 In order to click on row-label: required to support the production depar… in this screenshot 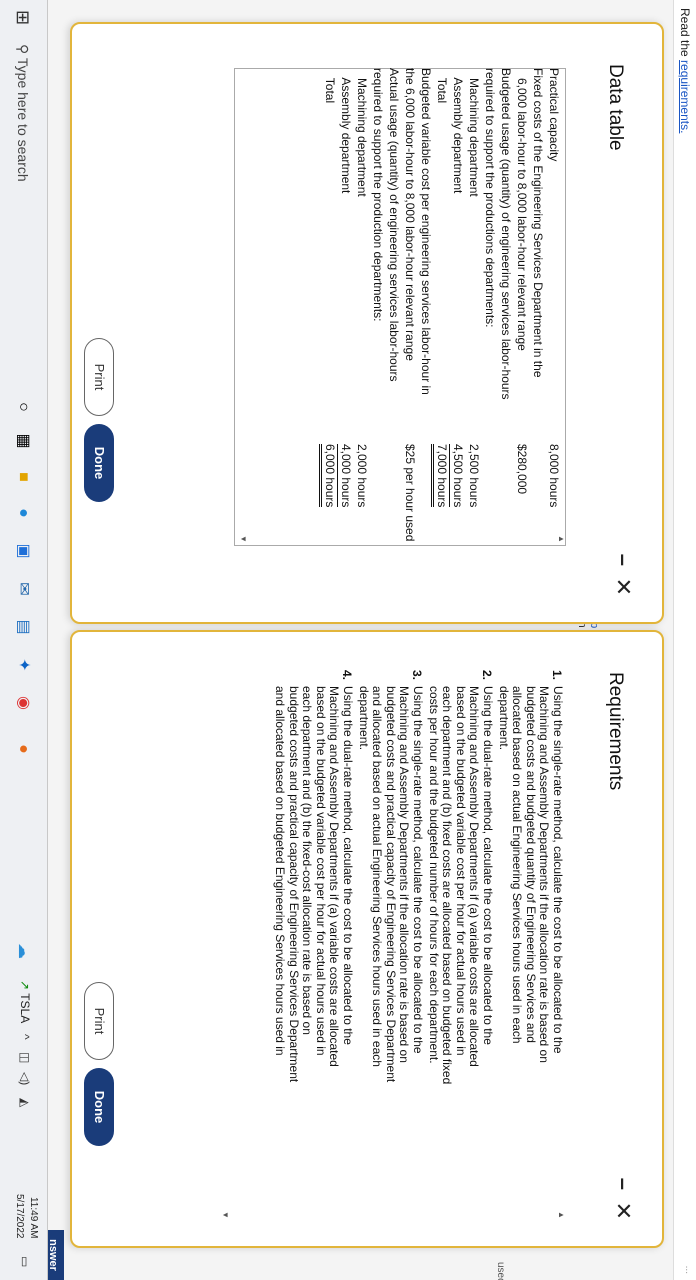, I will do `click(378, 195)`.